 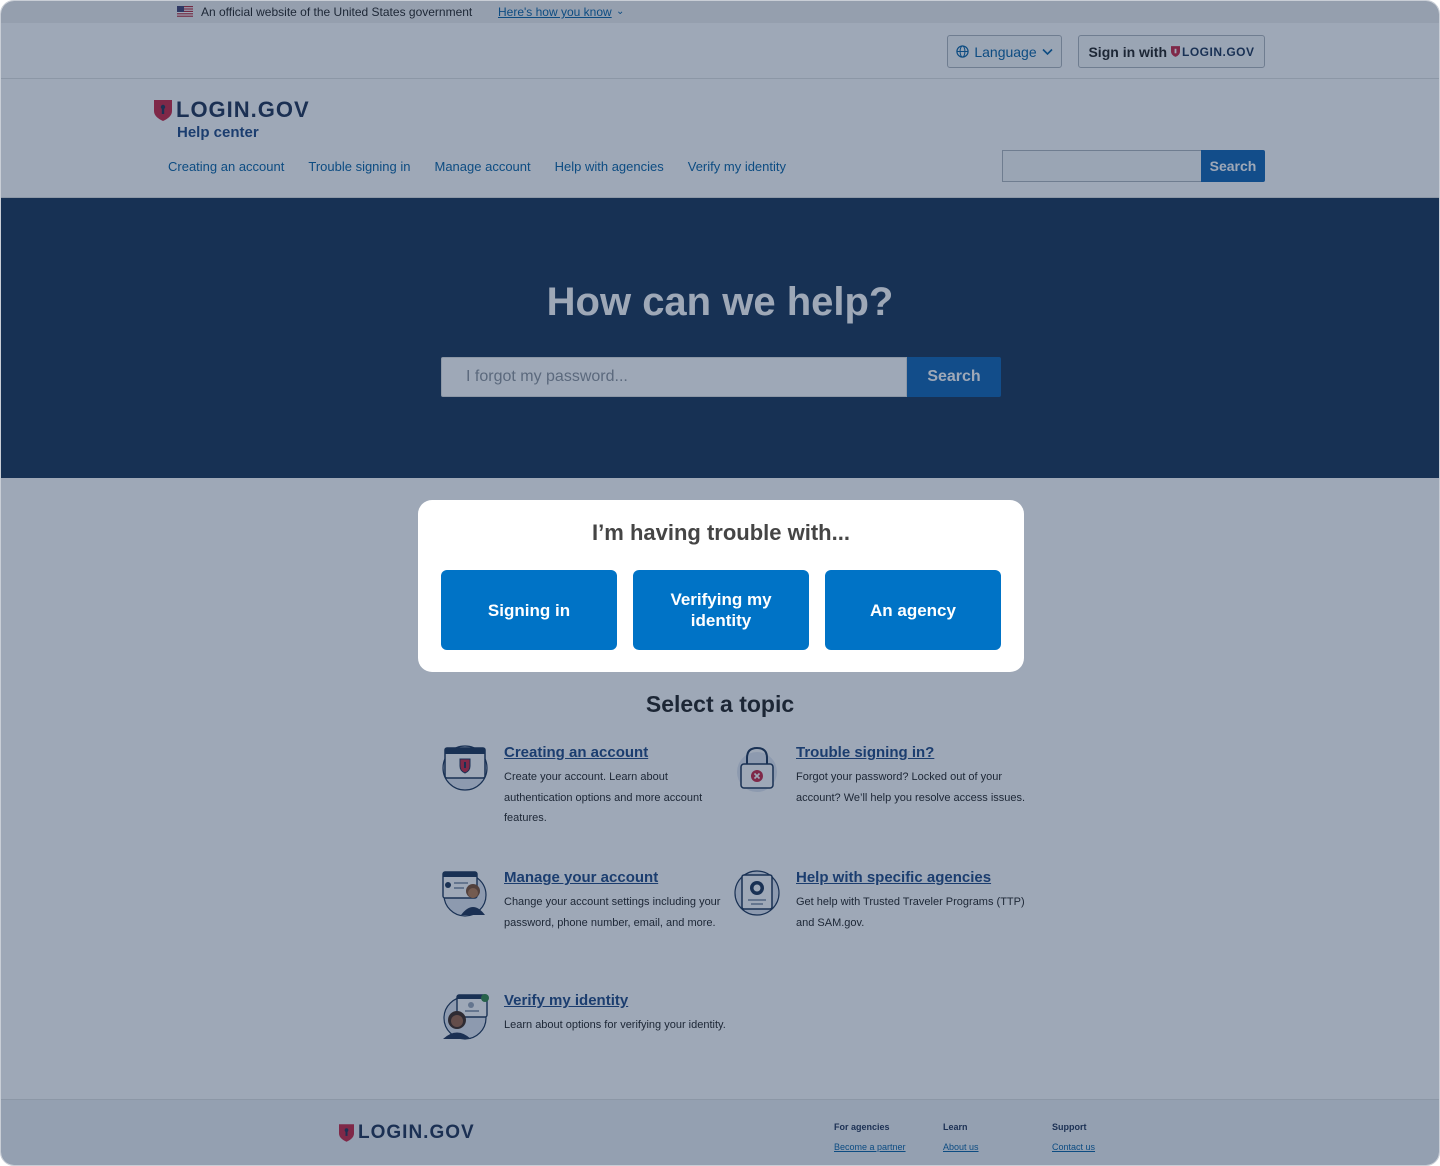 What do you see at coordinates (226, 166) in the screenshot?
I see `nav-creating-account: Creating an account` at bounding box center [226, 166].